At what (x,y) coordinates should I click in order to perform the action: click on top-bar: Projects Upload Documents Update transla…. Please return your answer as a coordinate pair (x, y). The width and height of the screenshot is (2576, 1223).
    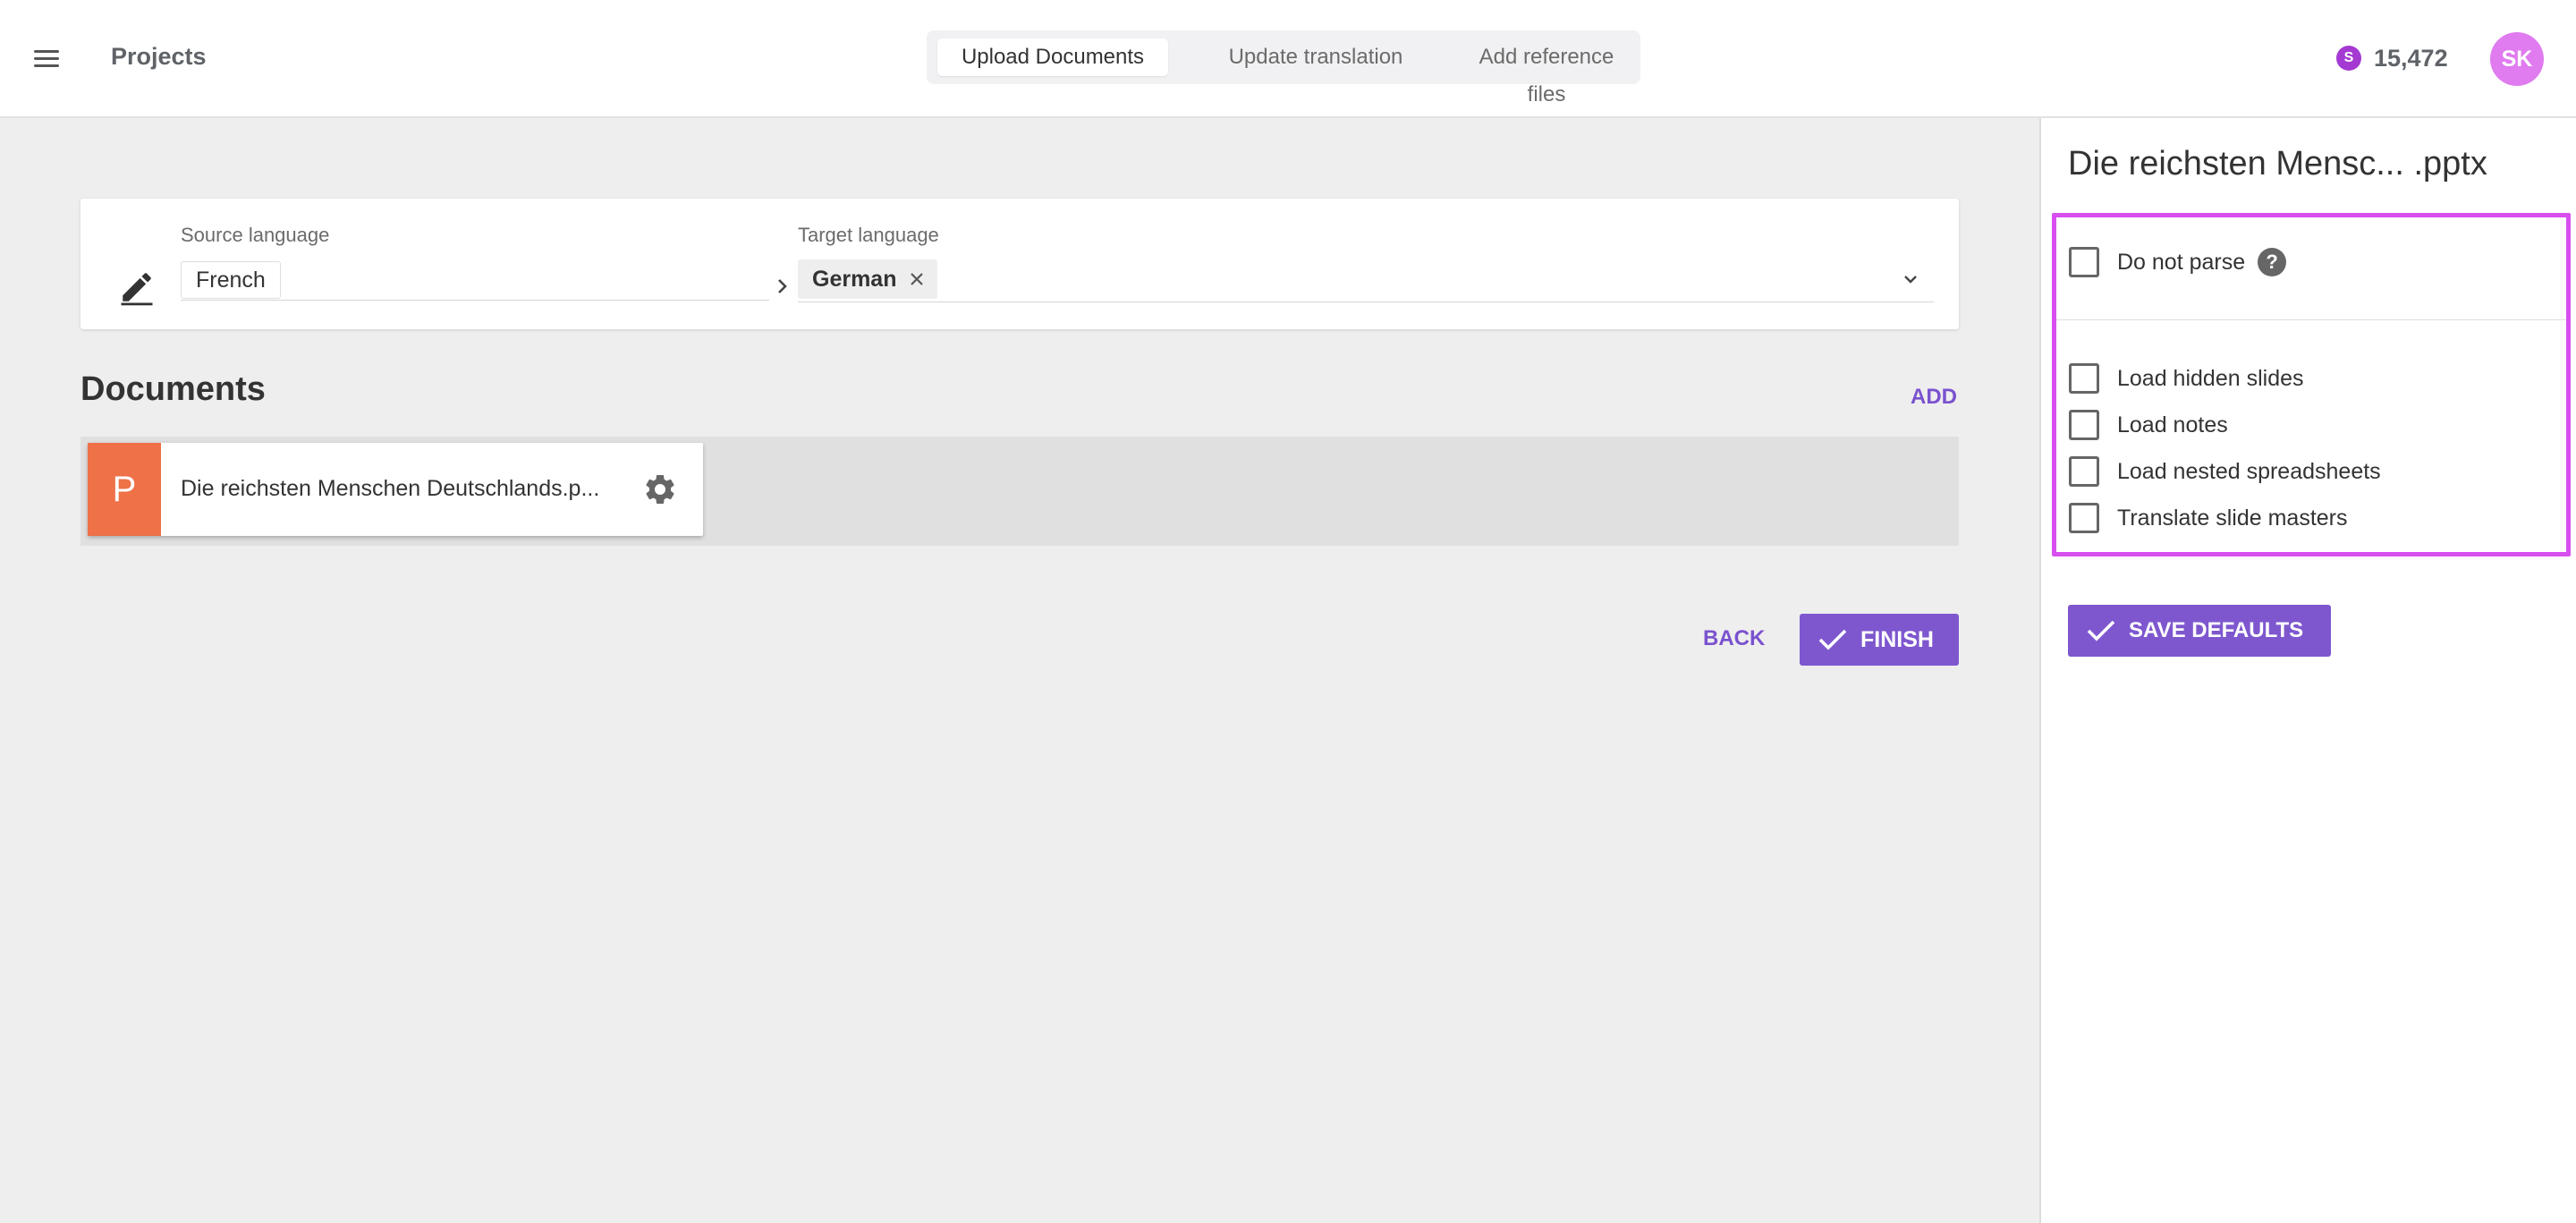
    Looking at the image, I should click on (1288, 59).